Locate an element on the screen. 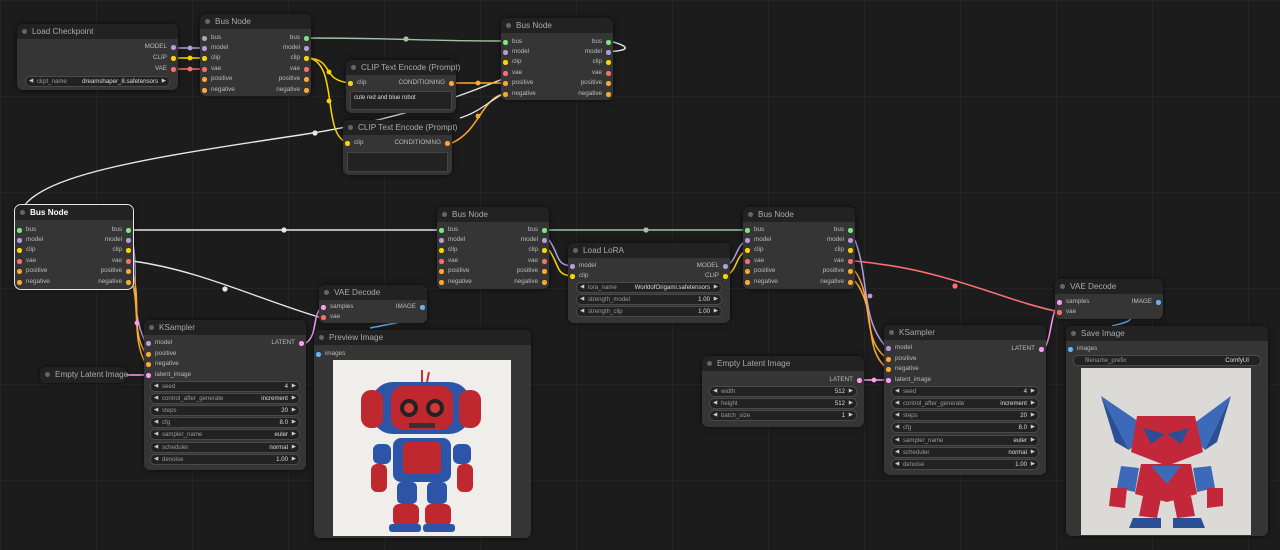 Image resolution: width=1280 pixels, height=550 pixels. output-latent: LATENT is located at coordinates (288, 343).